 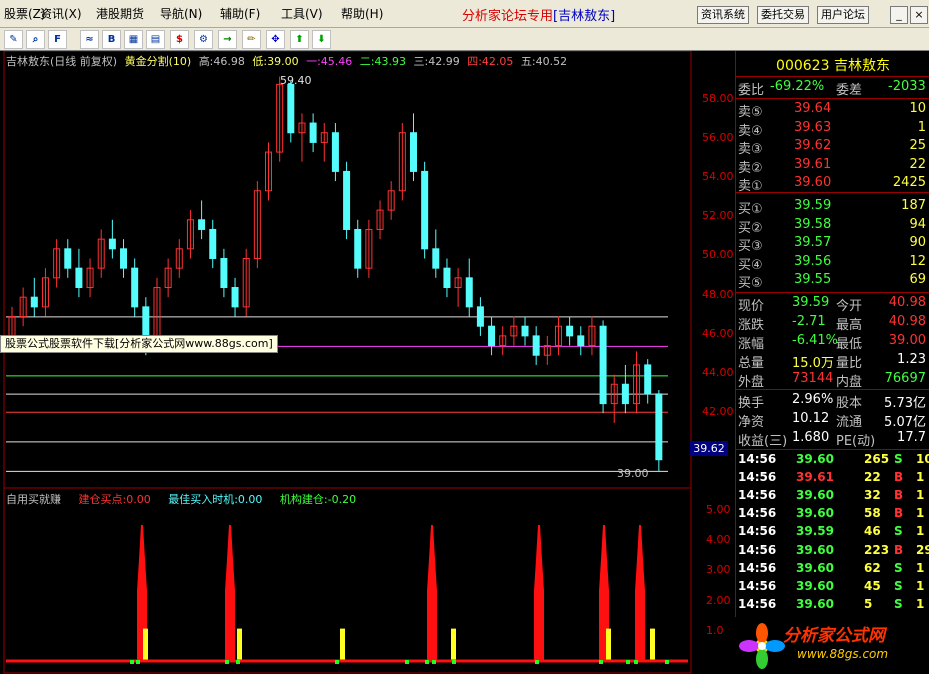 I want to click on order-price: 39.55, so click(x=813, y=279).